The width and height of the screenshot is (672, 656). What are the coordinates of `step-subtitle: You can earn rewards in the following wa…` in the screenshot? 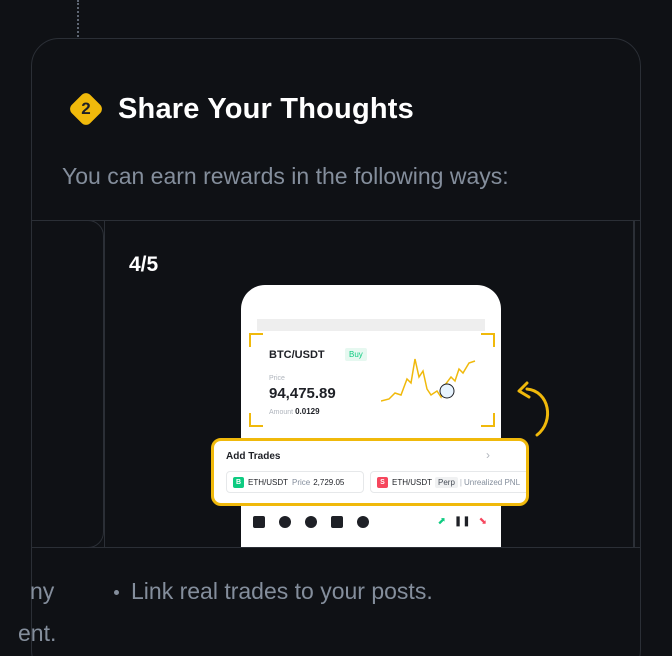 It's located at (285, 176).